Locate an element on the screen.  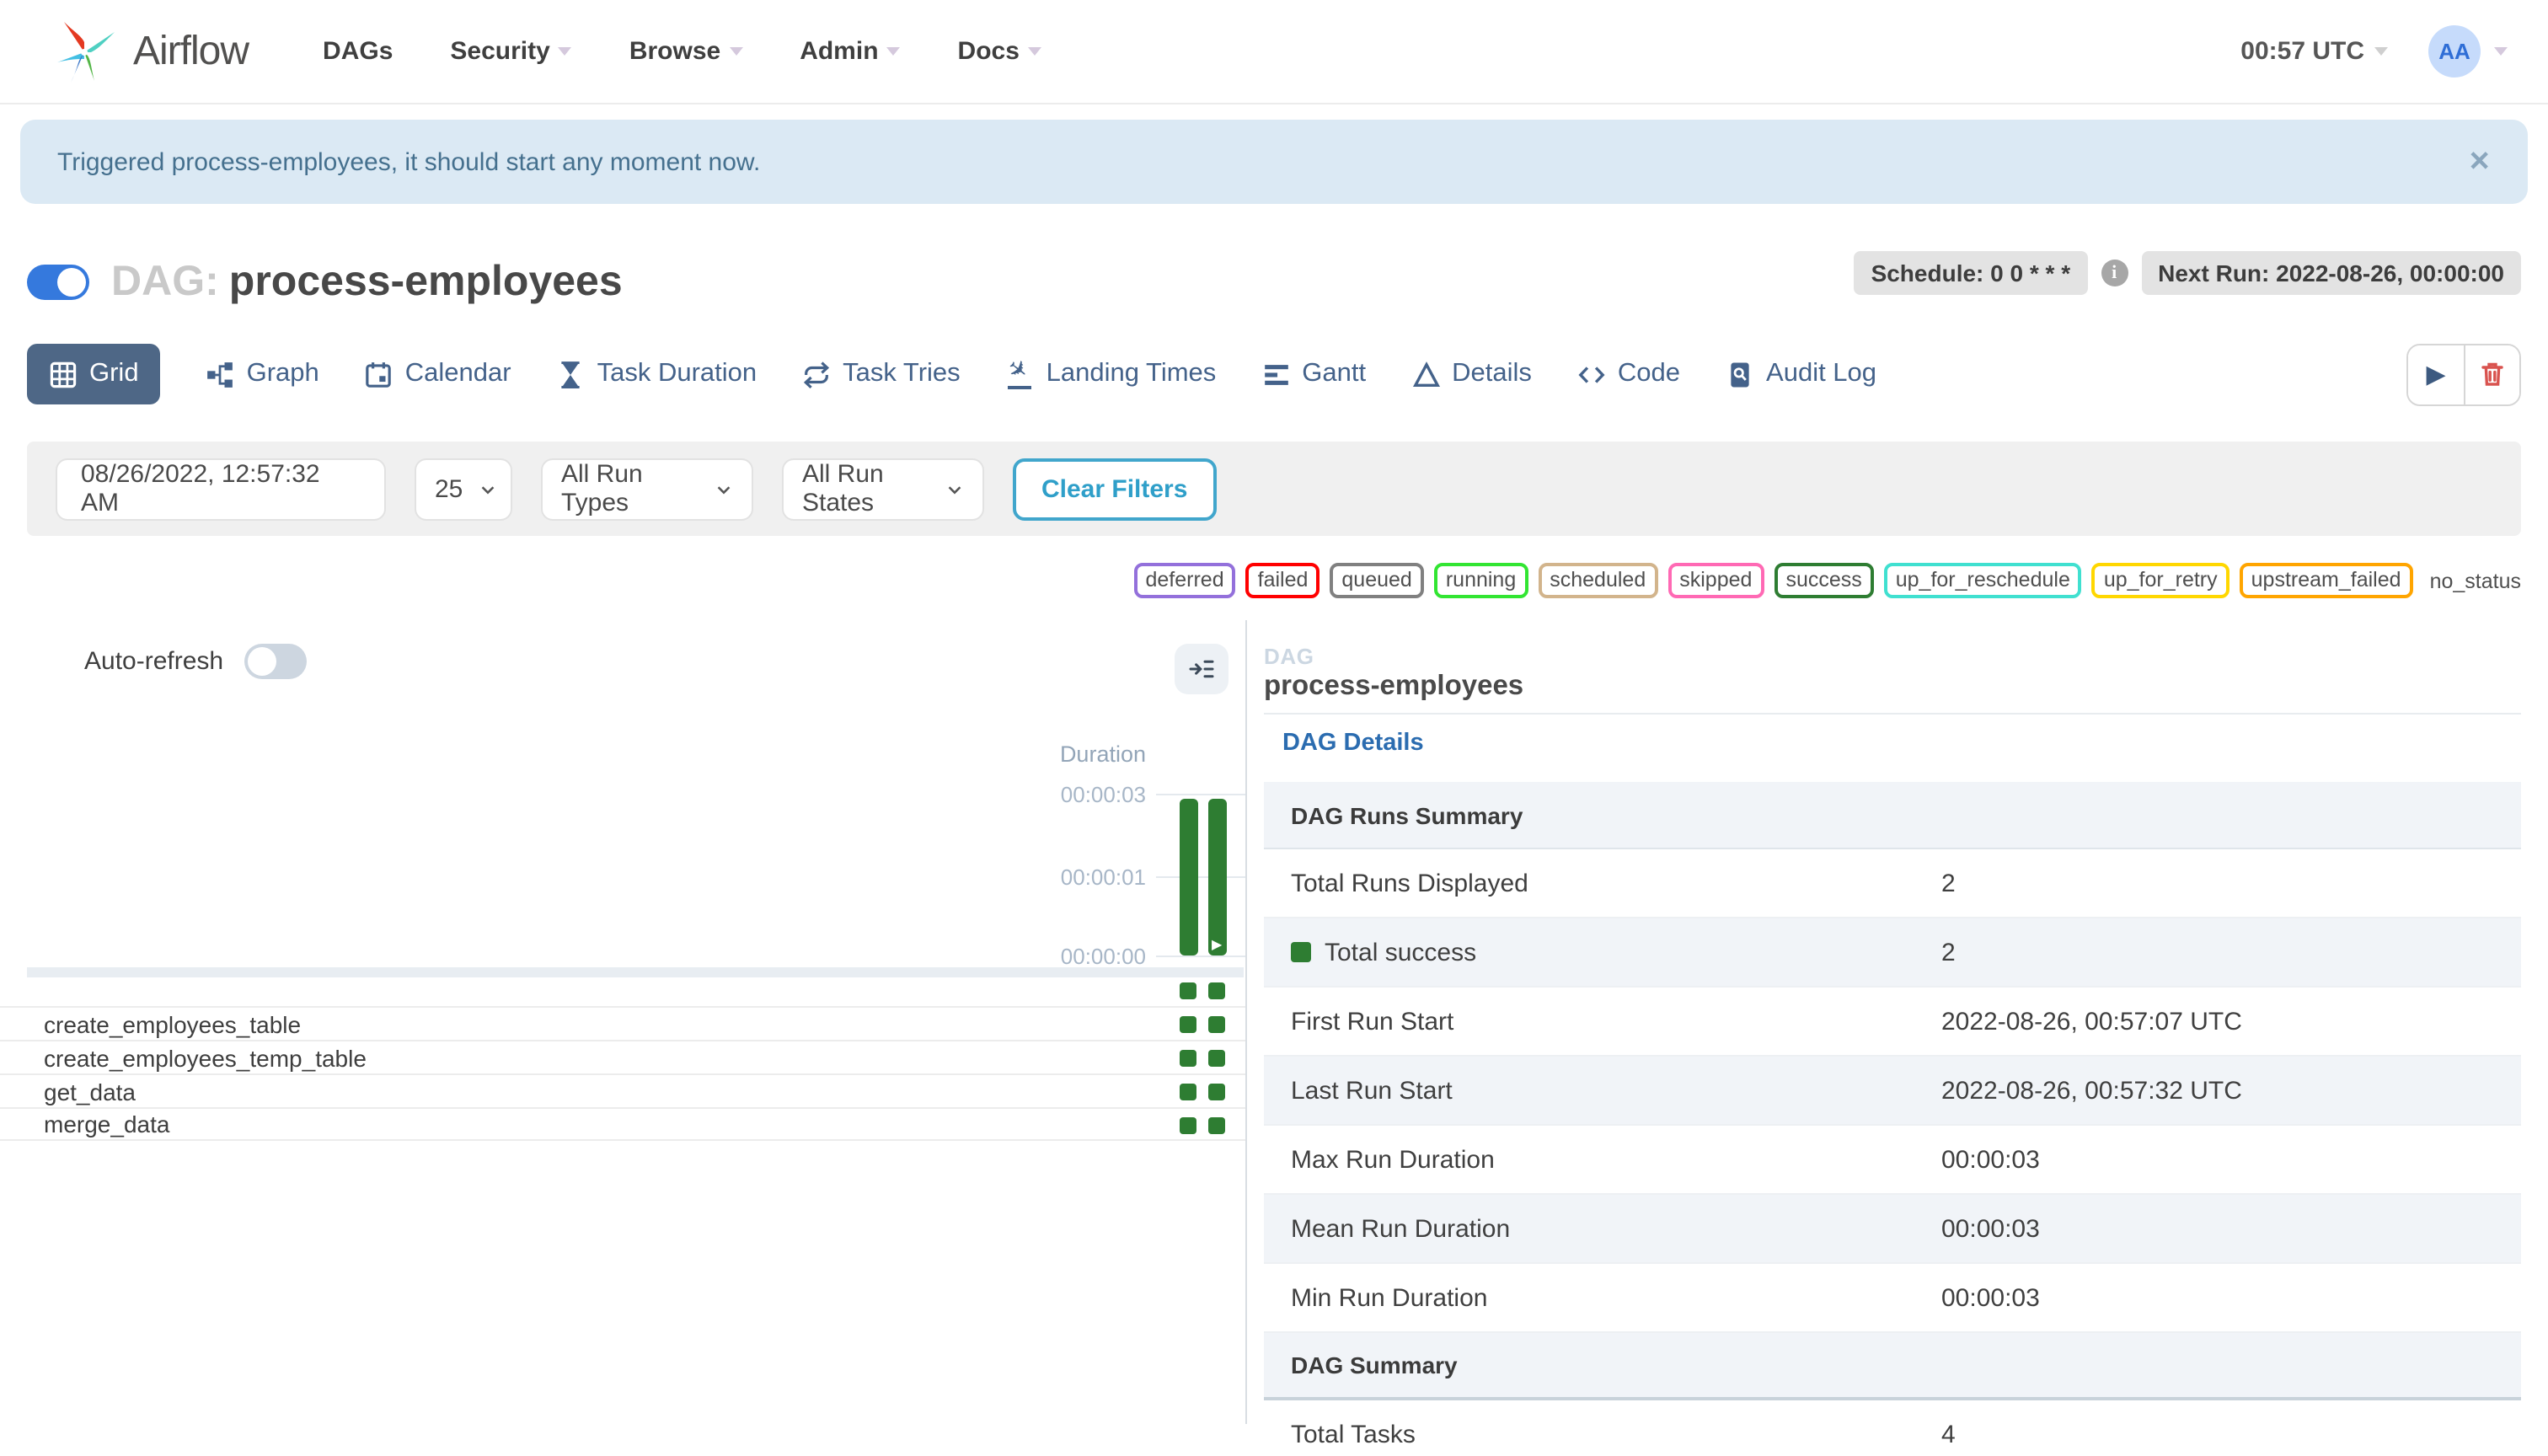
navbar-right: 00:57 UTC AA is located at coordinates (2374, 51).